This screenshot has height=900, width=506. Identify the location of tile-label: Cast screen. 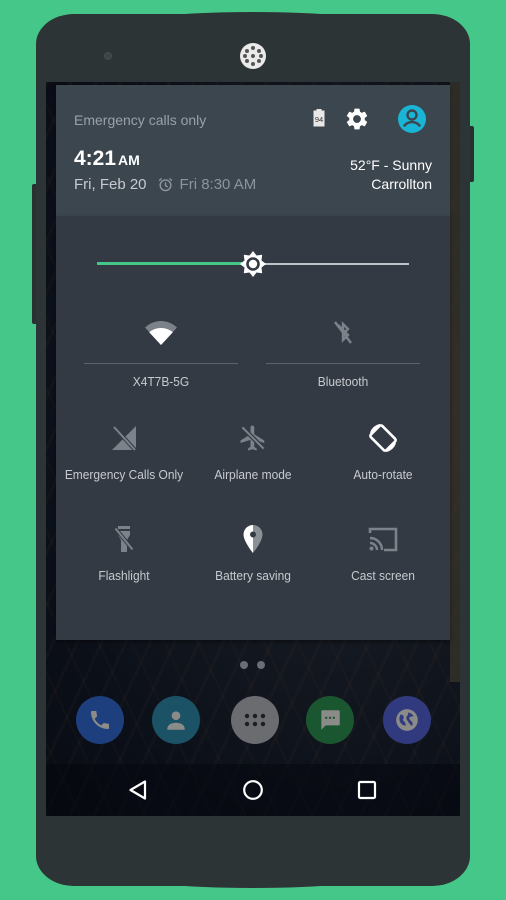
(383, 575).